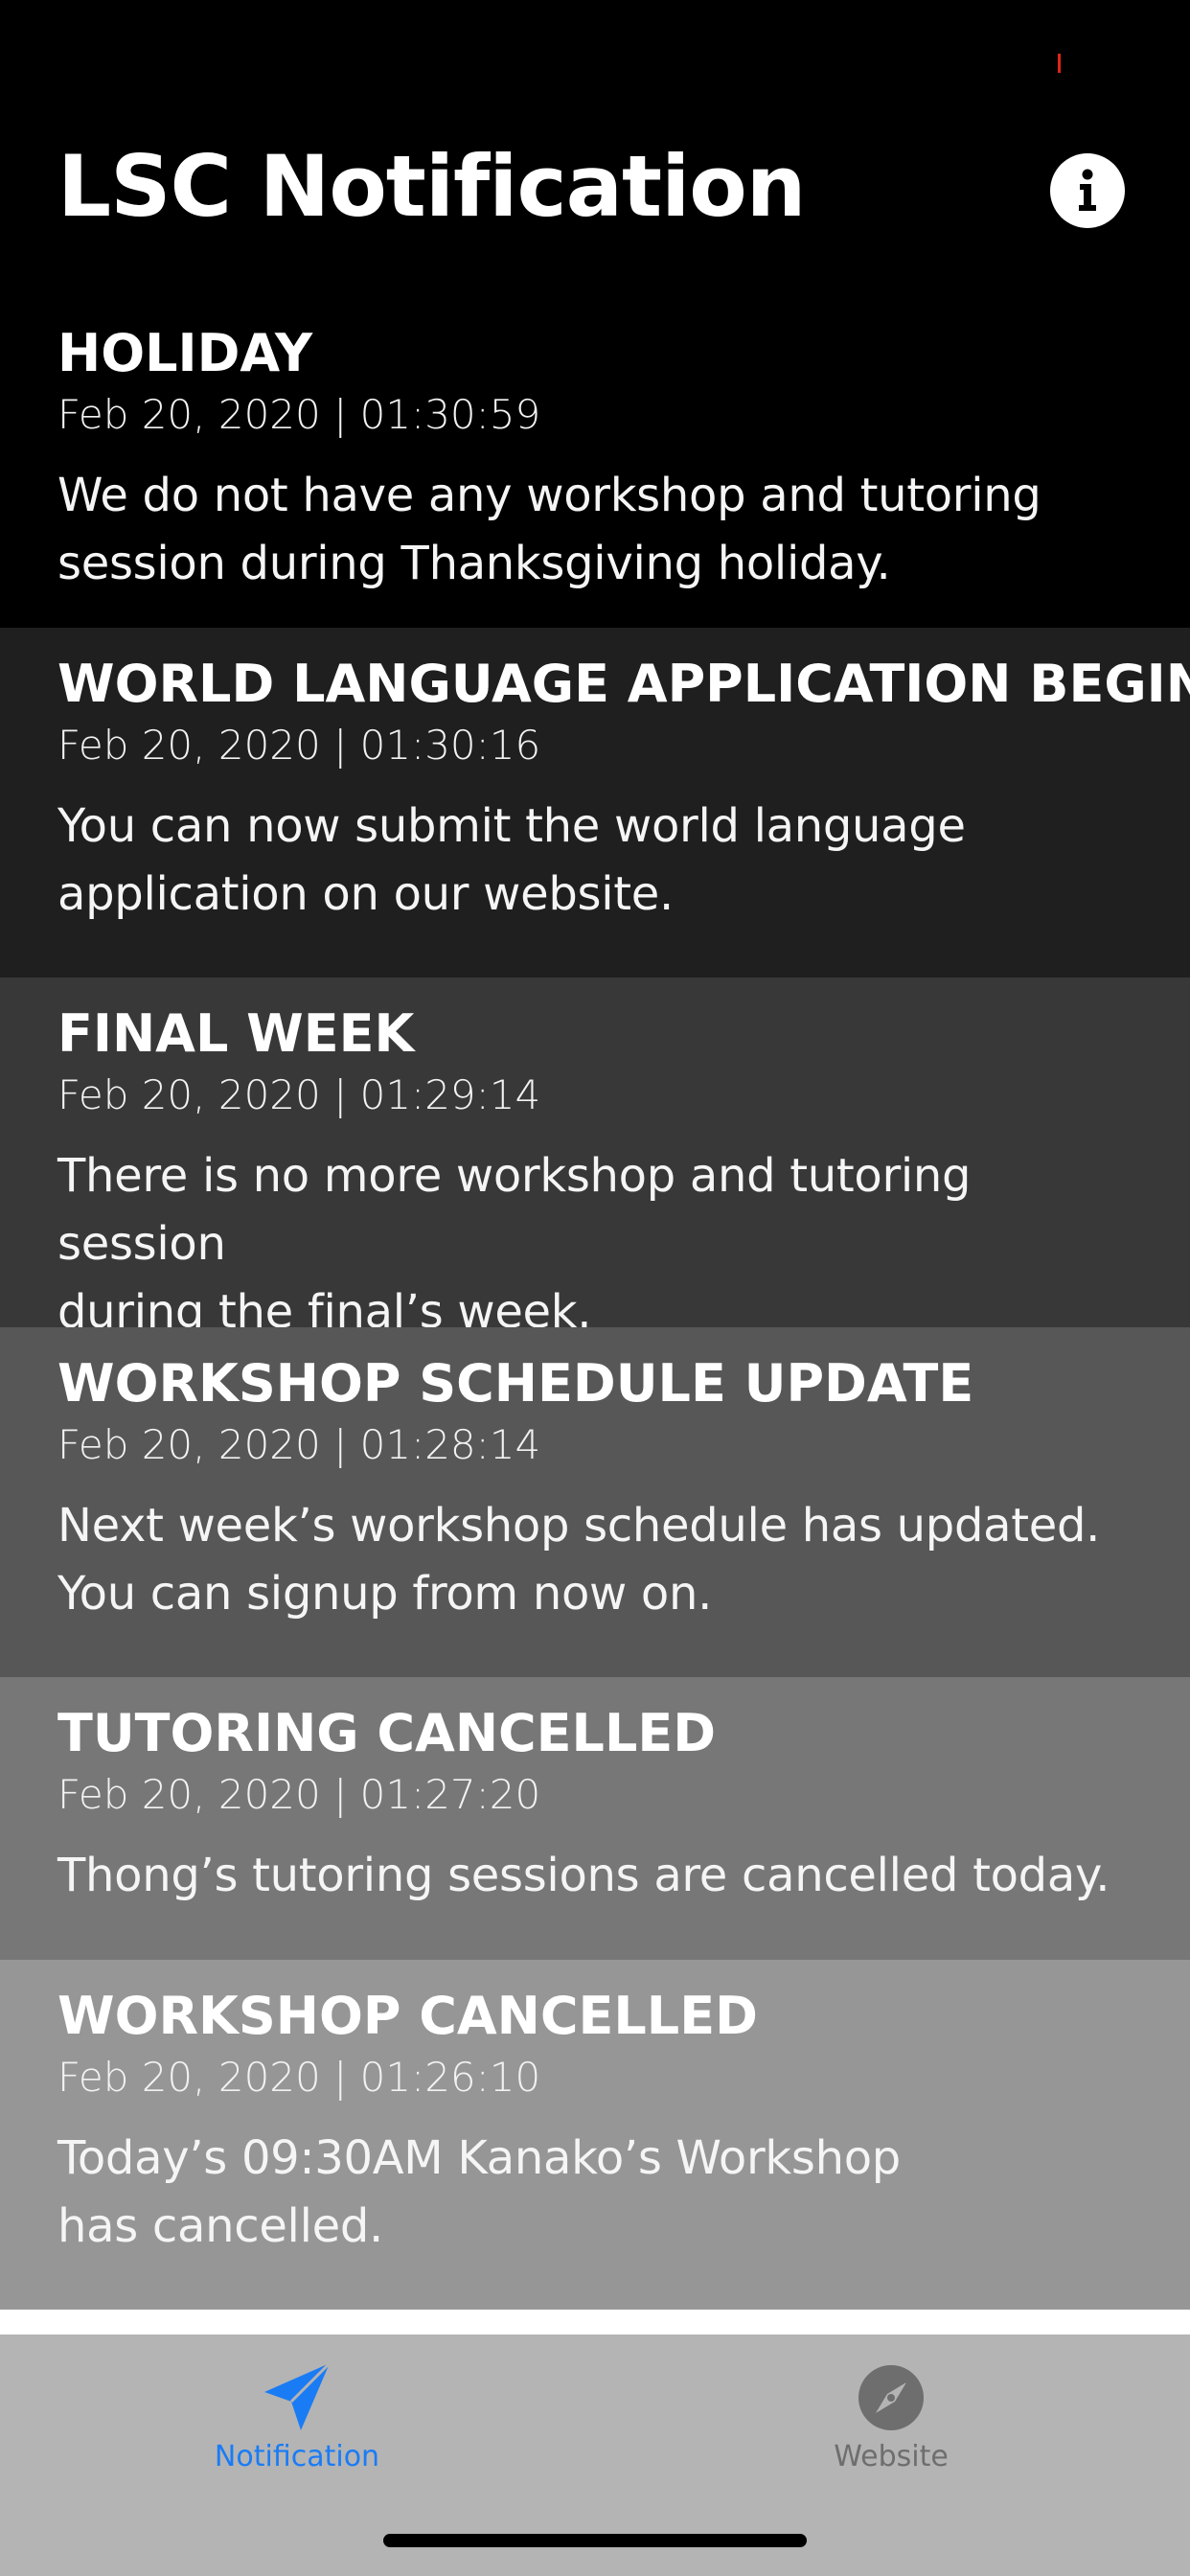 Image resolution: width=1190 pixels, height=2576 pixels. Describe the element at coordinates (299, 2077) in the screenshot. I see `notification-date: Feb 20, 2020 | 01:26:10` at that location.